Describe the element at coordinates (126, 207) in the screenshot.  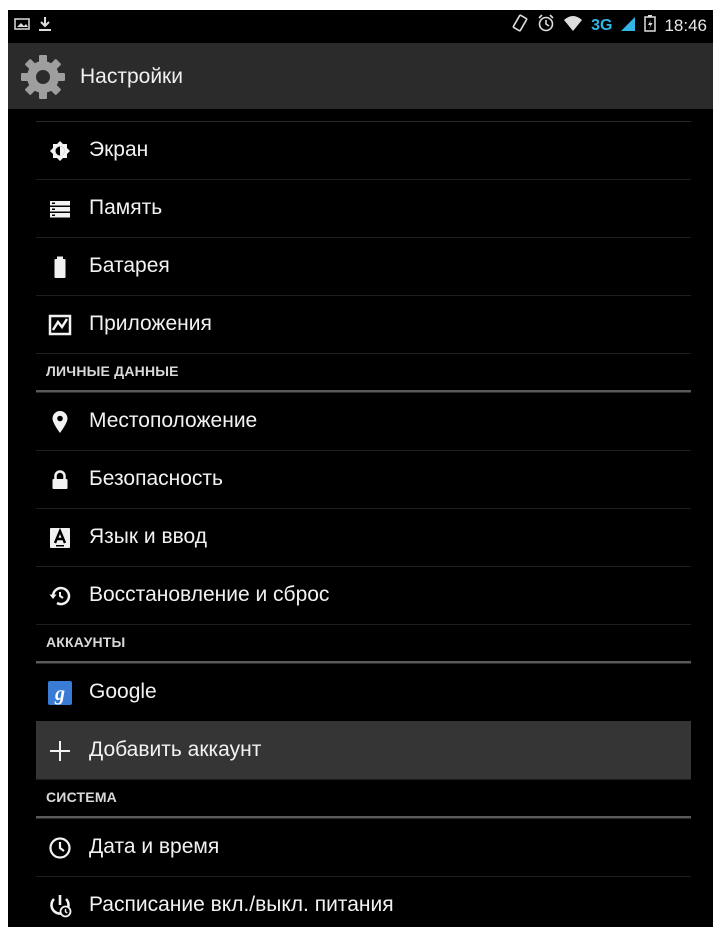
I see `settings-item-label: Память` at that location.